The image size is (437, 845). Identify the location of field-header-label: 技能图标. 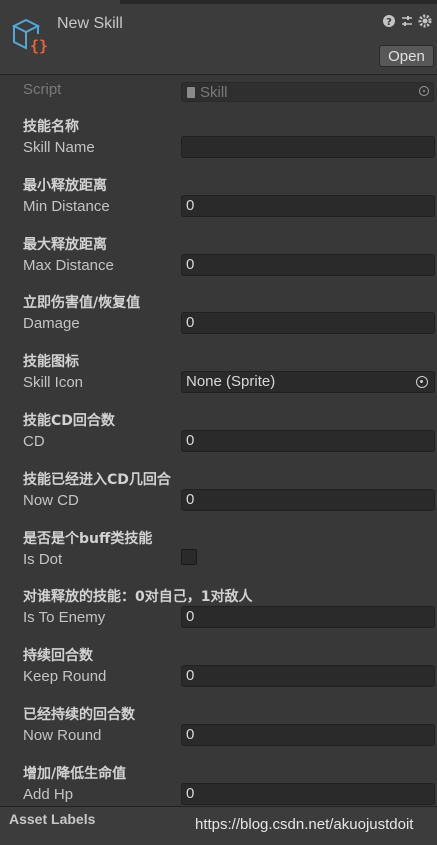
(51, 362).